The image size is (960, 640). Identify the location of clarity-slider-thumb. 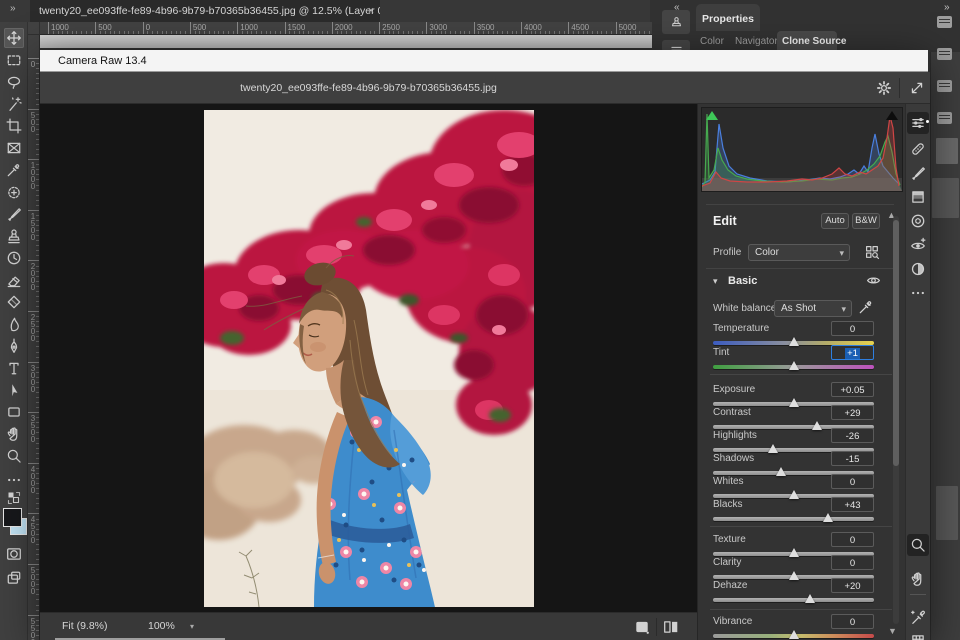
(793, 575).